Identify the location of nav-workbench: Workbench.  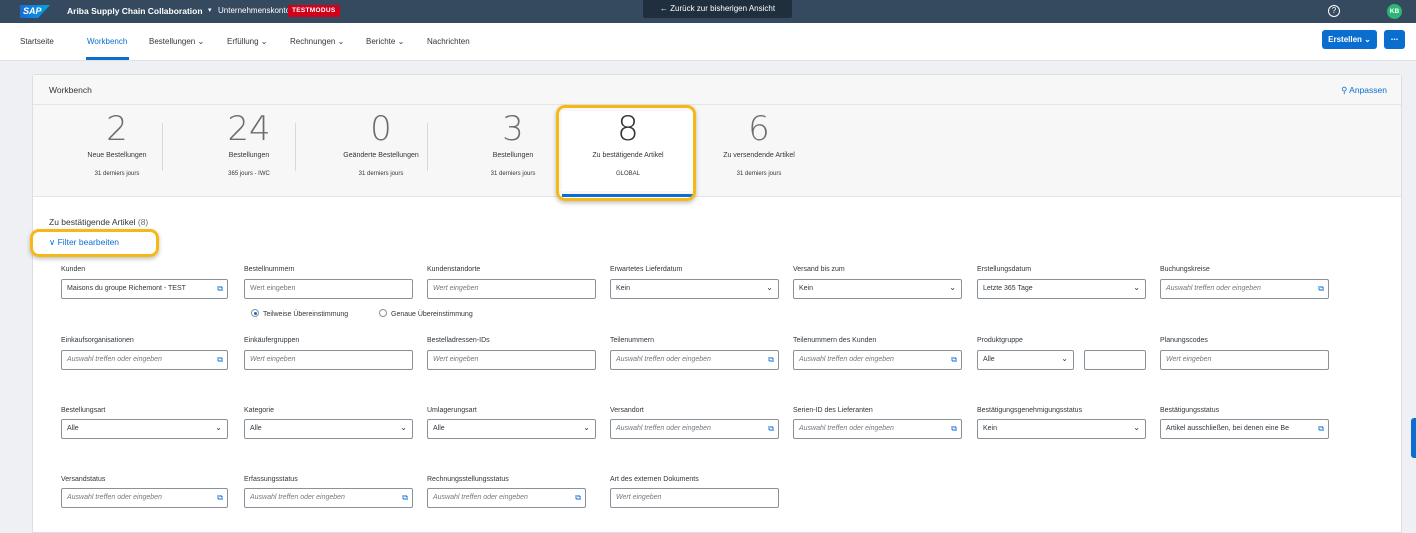
(107, 41).